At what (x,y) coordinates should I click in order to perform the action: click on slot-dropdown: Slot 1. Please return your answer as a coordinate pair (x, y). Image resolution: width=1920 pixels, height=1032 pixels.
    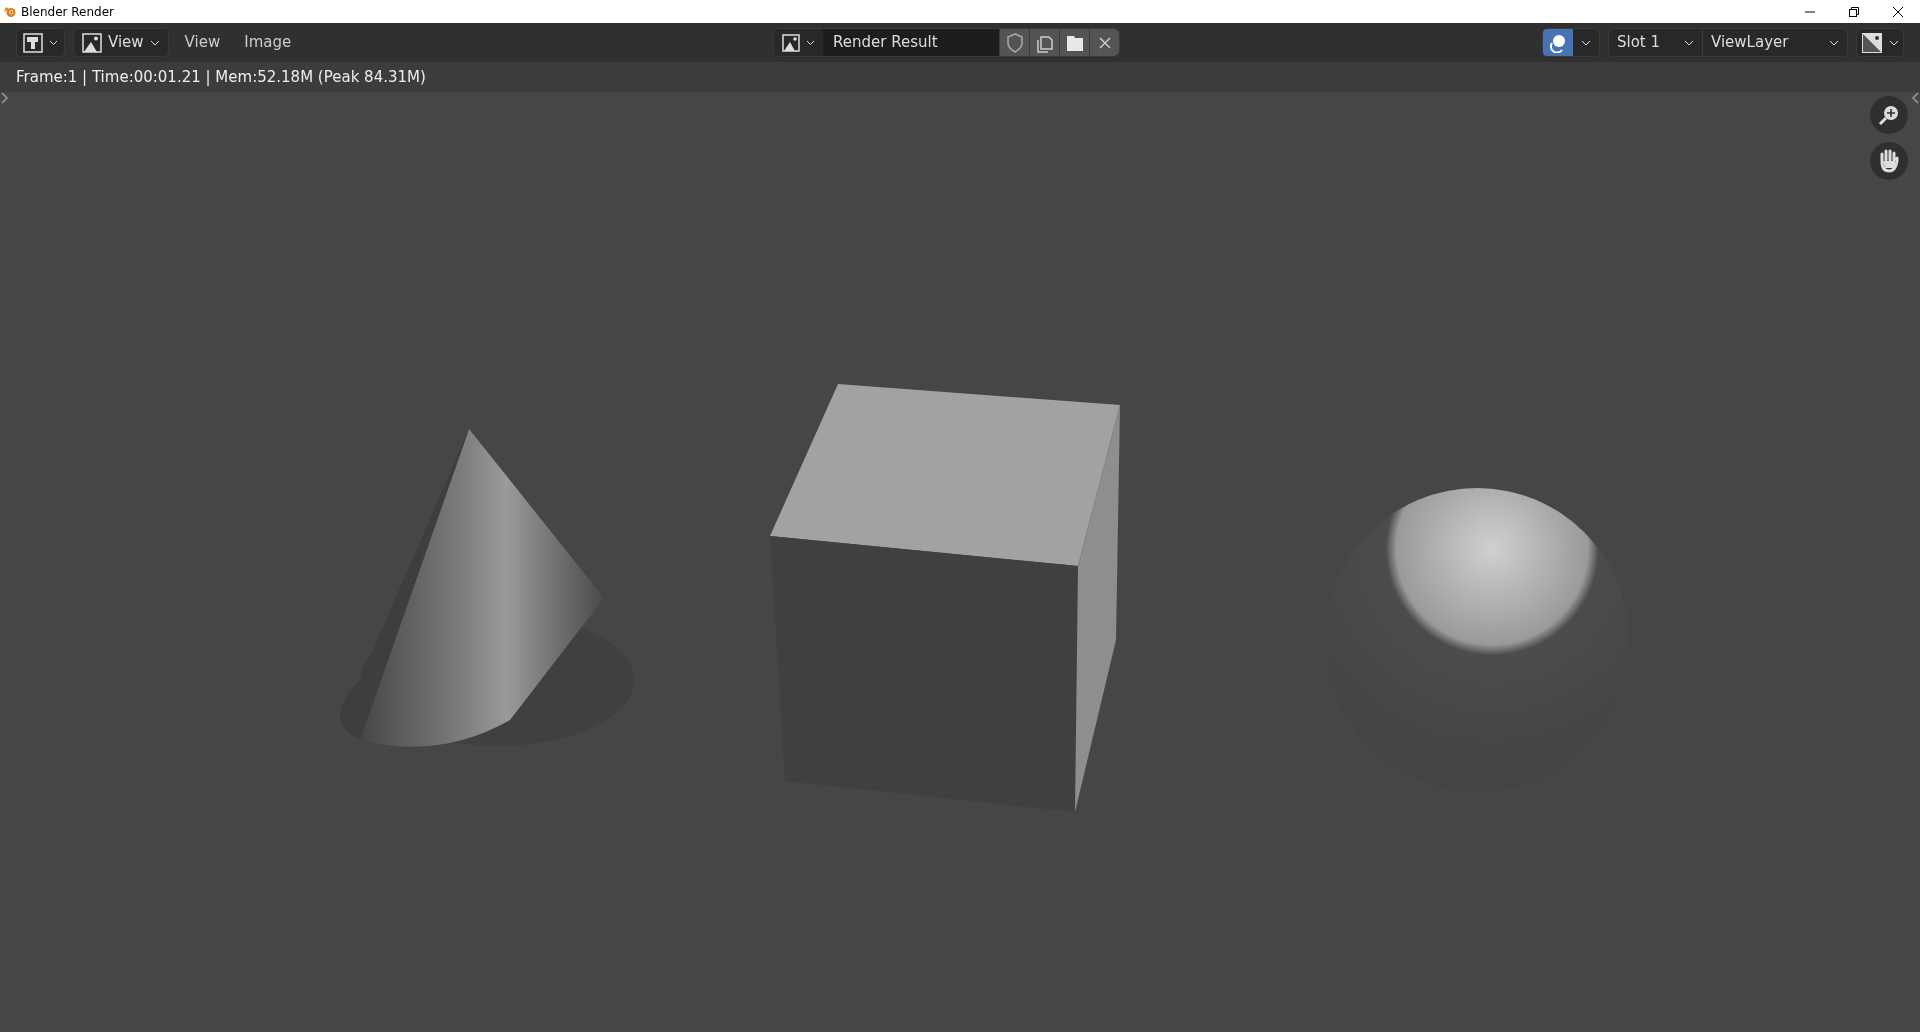
    Looking at the image, I should click on (1656, 42).